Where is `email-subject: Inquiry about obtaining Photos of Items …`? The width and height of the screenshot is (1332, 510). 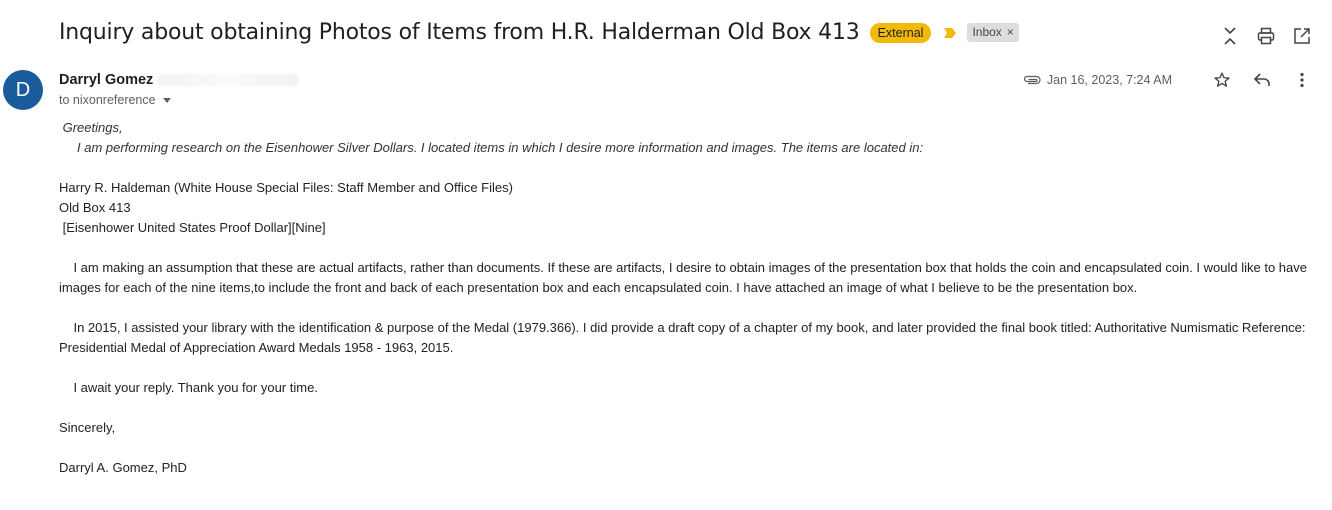
email-subject: Inquiry about obtaining Photos of Items … is located at coordinates (459, 32).